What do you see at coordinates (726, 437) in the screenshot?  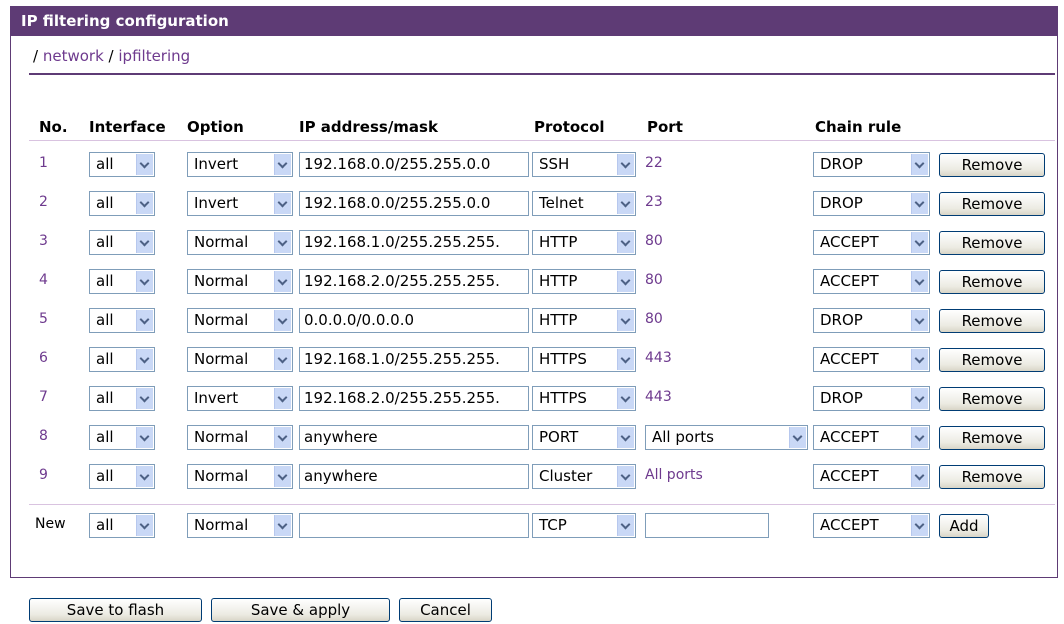 I see `port-select: All ports` at bounding box center [726, 437].